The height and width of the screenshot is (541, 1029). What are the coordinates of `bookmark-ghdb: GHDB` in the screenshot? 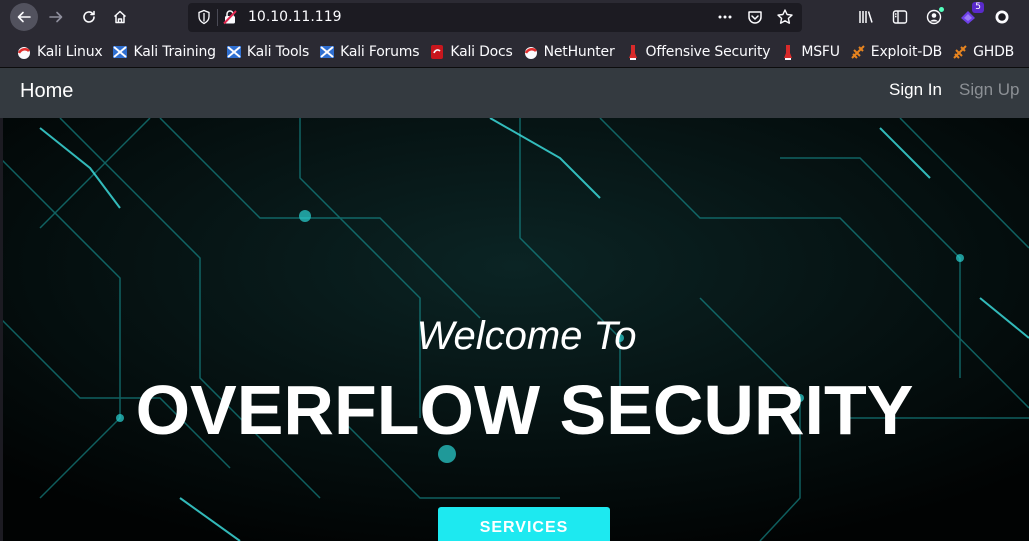 It's located at (988, 52).